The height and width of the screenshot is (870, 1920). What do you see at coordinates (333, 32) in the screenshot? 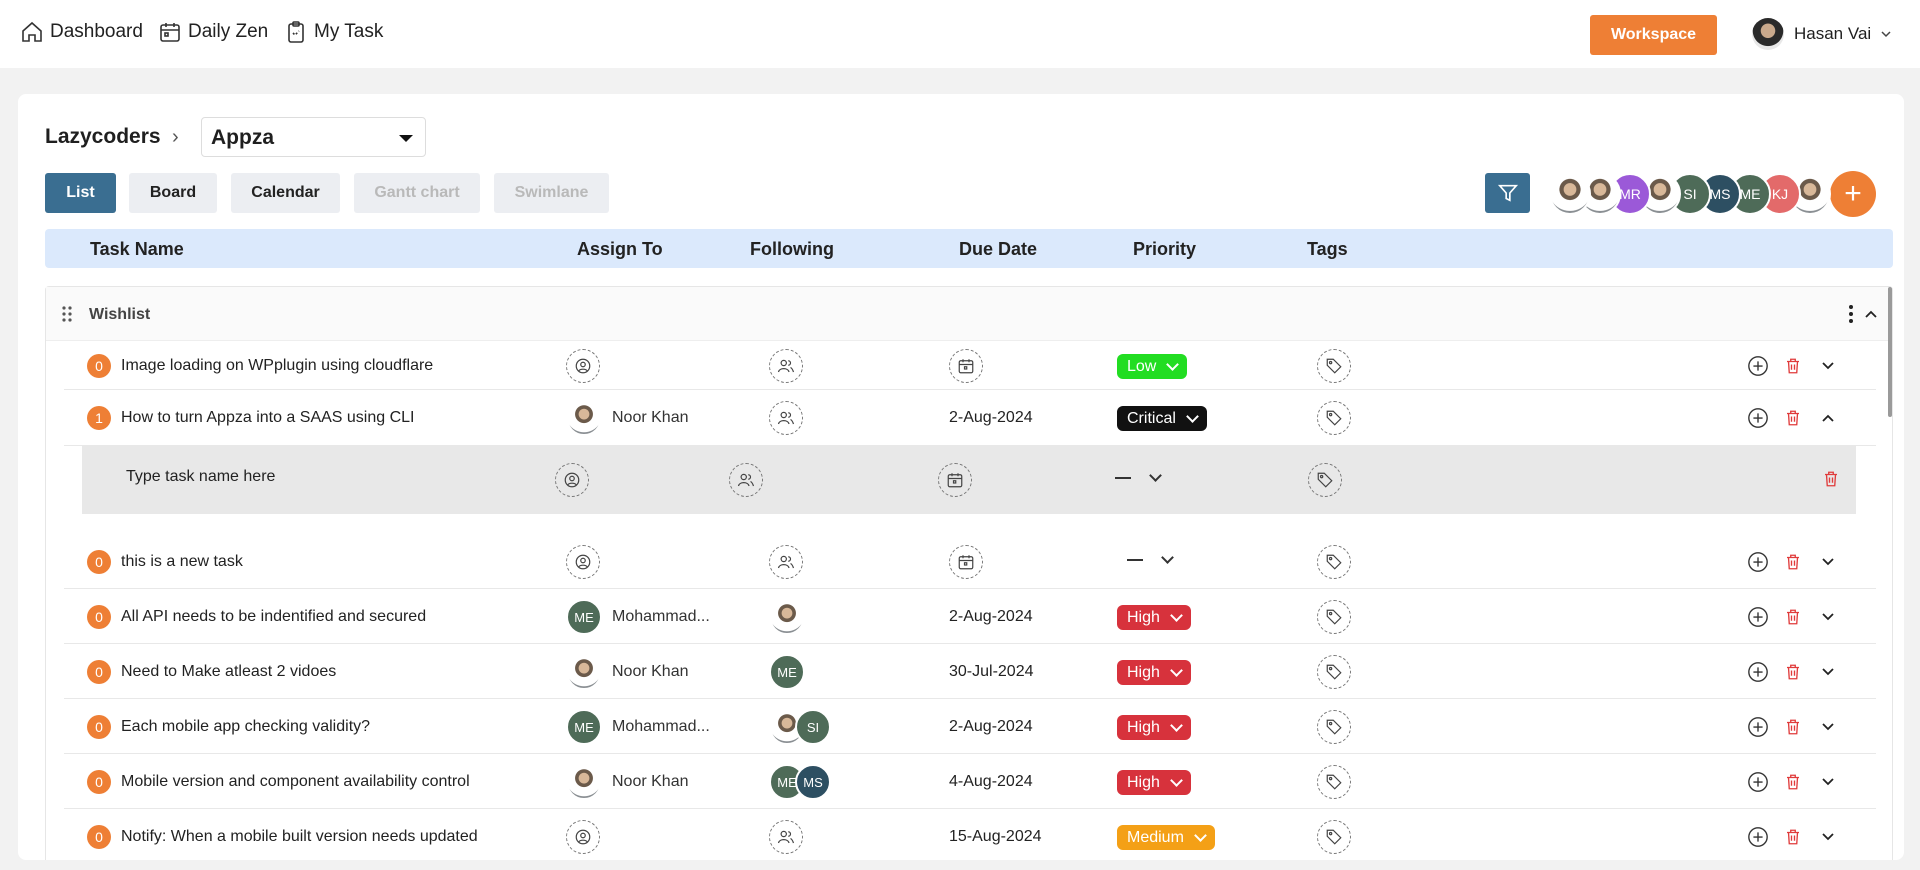
I see `nav-my-task: My Task` at bounding box center [333, 32].